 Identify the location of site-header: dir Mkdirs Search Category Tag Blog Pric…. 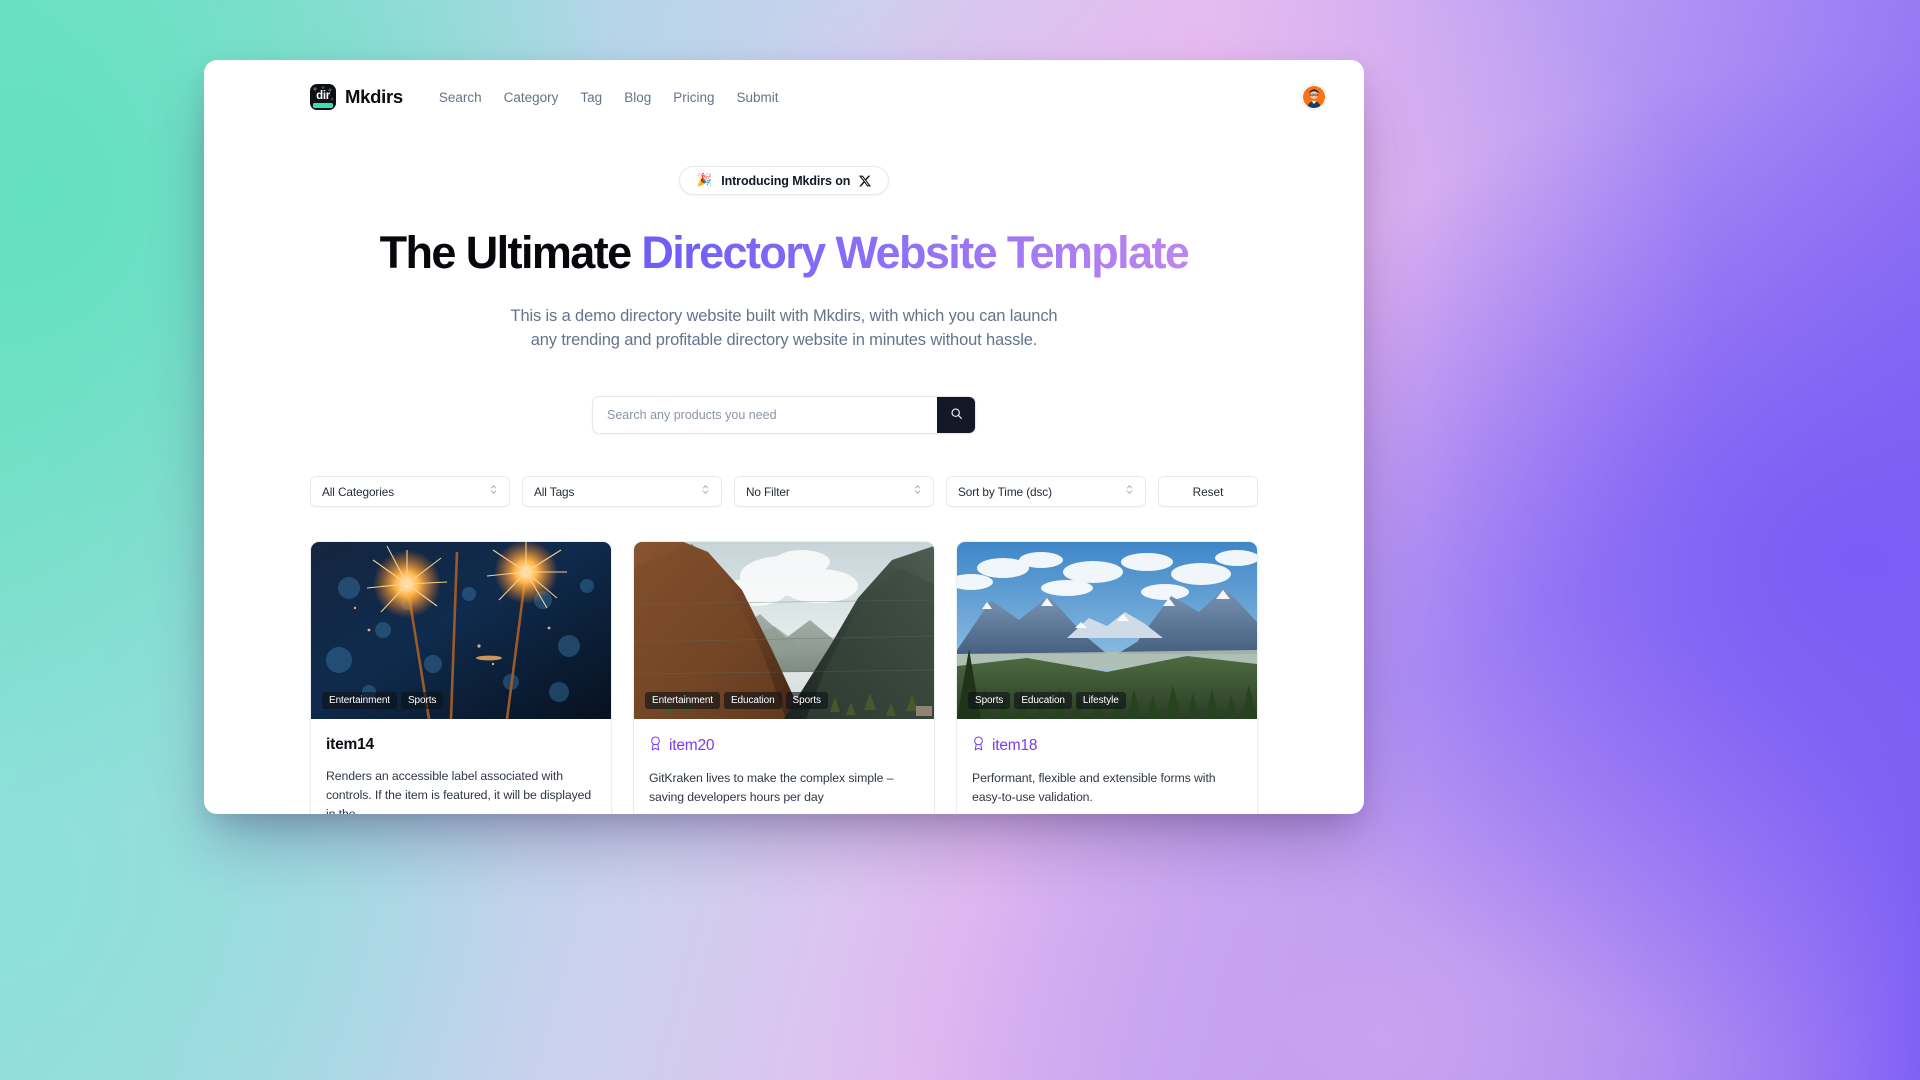
(784, 97).